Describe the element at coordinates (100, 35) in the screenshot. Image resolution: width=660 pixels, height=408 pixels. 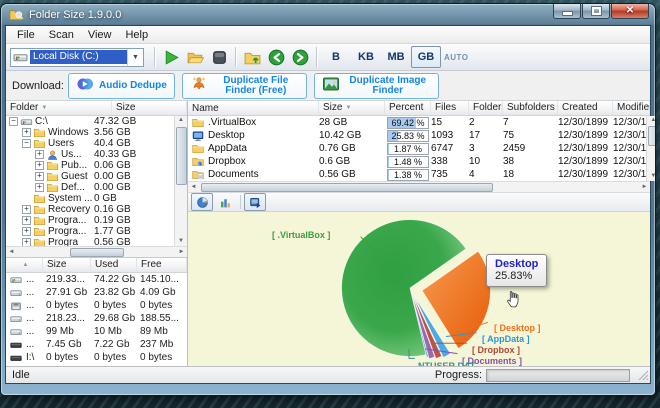
I see `menu-view: View` at that location.